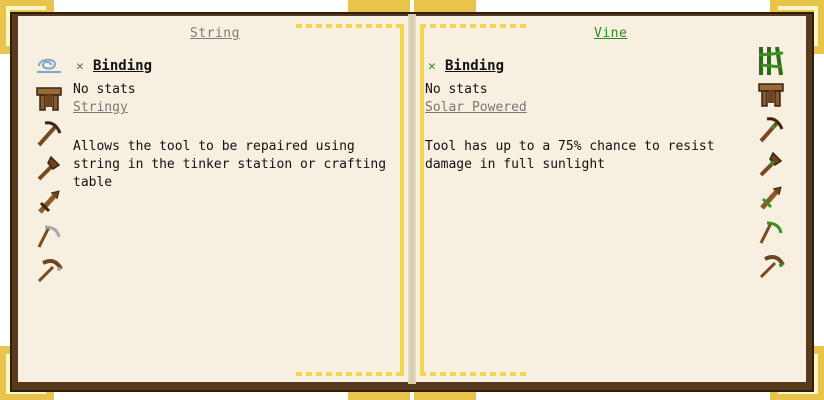 This screenshot has width=824, height=400. I want to click on page-title-string: String, so click(215, 33).